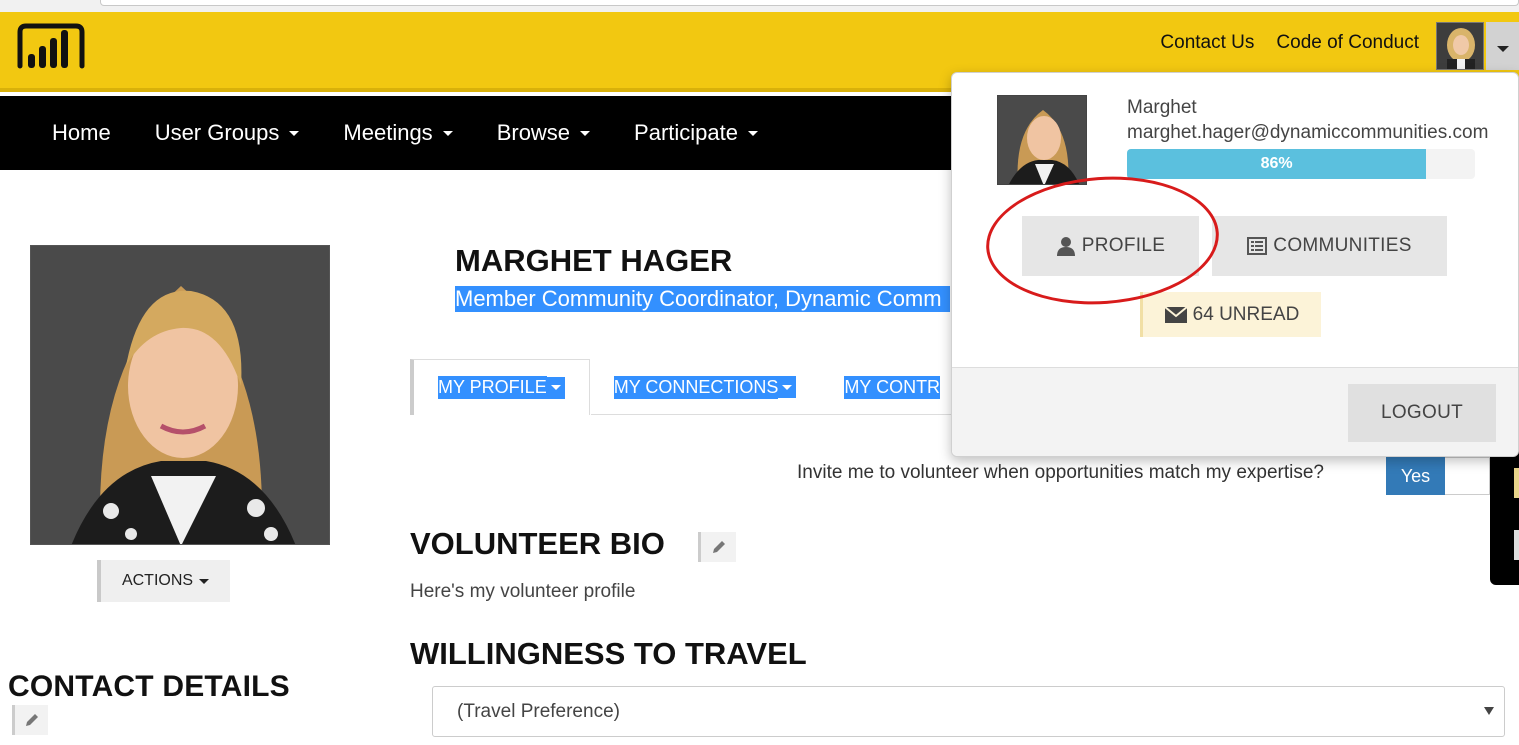 This screenshot has width=1519, height=745. I want to click on header-links: Contact Us Code of Conduct, so click(1289, 43).